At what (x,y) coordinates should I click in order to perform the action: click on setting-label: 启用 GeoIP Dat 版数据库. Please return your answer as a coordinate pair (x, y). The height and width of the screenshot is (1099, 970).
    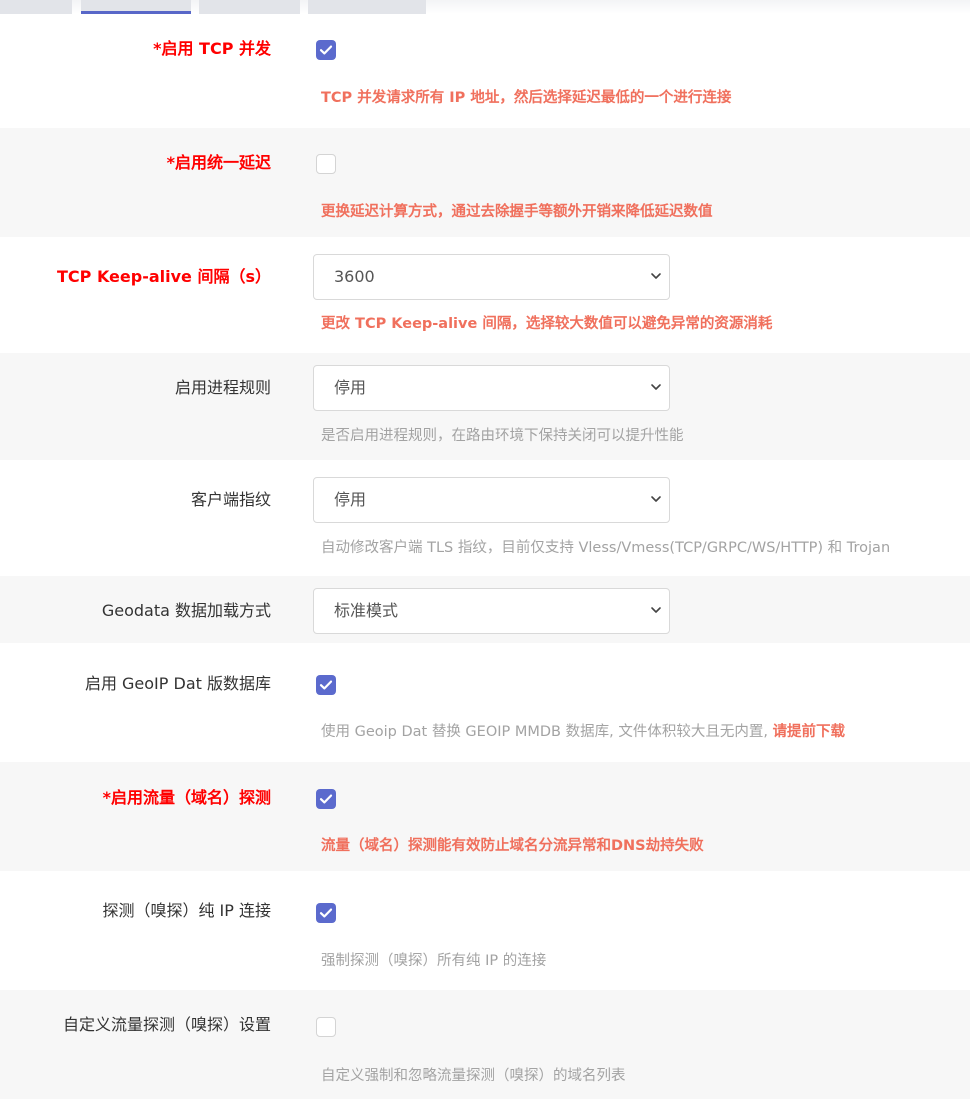
    Looking at the image, I should click on (177, 683).